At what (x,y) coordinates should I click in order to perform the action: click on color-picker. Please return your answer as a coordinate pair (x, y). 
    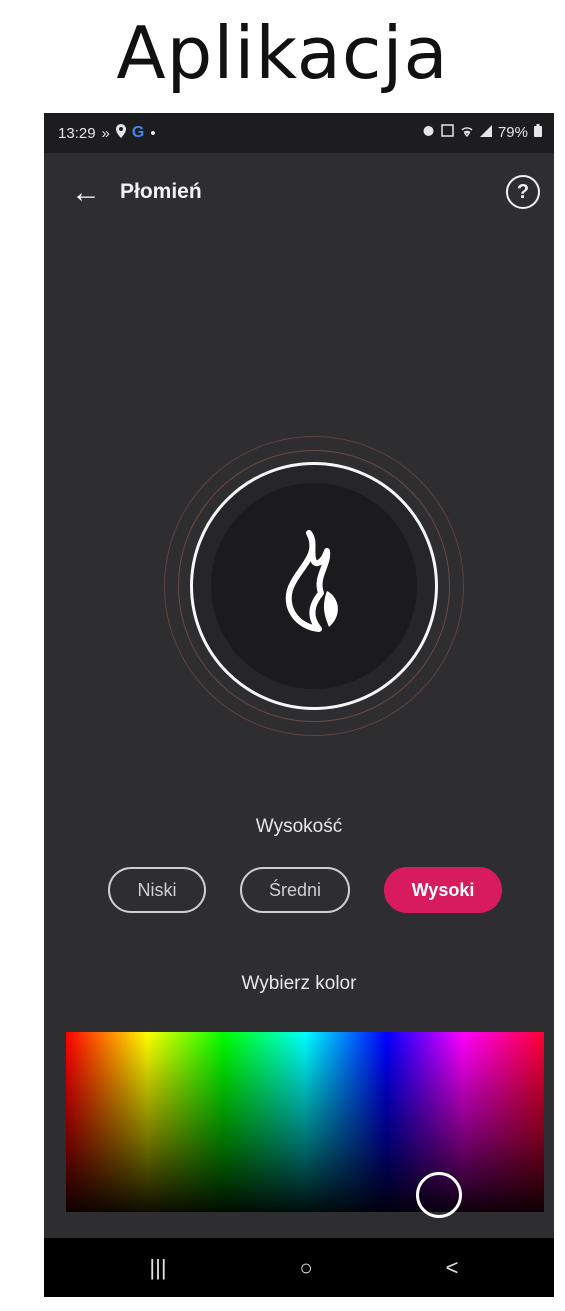
    Looking at the image, I should click on (305, 1125).